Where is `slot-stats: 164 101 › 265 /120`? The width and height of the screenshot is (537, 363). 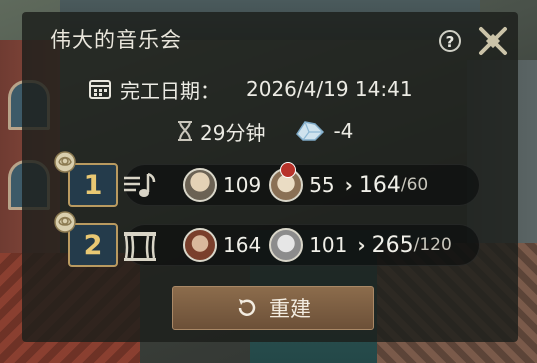 slot-stats: 164 101 › 265 /120 is located at coordinates (302, 245).